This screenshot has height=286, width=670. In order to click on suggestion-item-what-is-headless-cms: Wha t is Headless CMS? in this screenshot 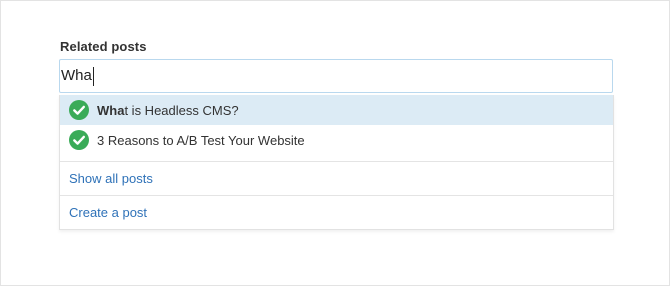, I will do `click(336, 110)`.